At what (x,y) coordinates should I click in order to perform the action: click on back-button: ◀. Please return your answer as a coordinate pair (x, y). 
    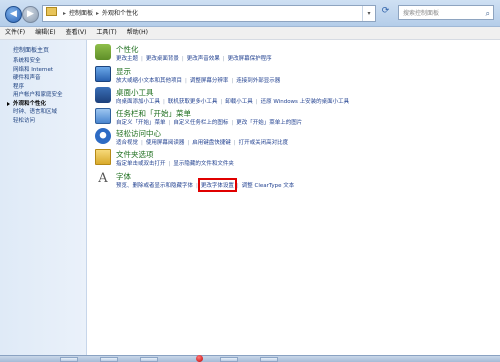
    Looking at the image, I should click on (13, 14).